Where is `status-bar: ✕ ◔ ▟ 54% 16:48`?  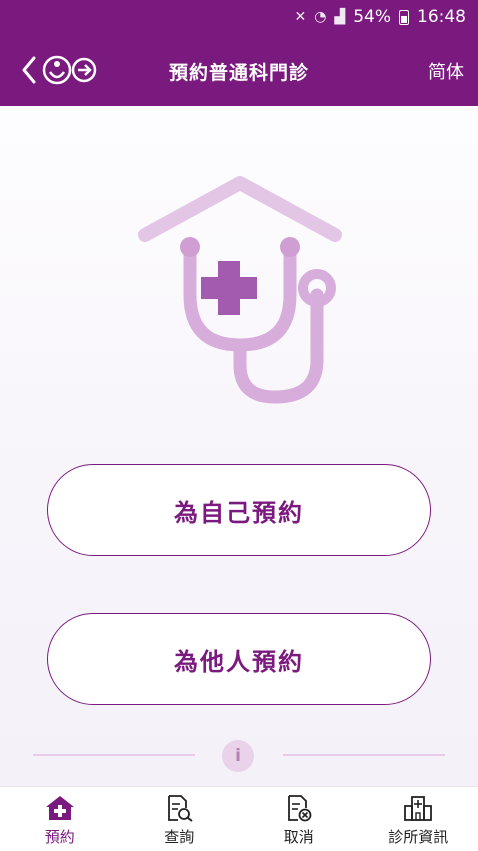 status-bar: ✕ ◔ ▟ 54% 16:48 is located at coordinates (380, 17).